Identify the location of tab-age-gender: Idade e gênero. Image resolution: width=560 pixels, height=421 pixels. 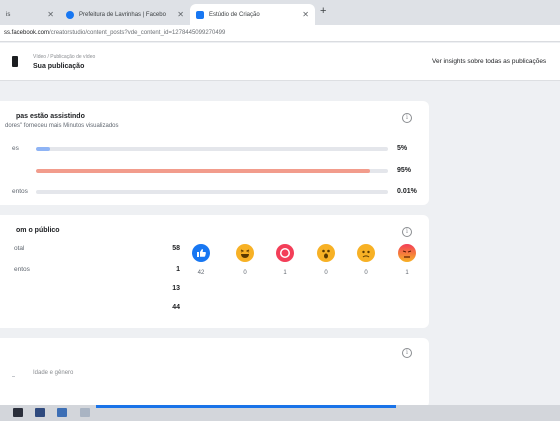
(53, 373).